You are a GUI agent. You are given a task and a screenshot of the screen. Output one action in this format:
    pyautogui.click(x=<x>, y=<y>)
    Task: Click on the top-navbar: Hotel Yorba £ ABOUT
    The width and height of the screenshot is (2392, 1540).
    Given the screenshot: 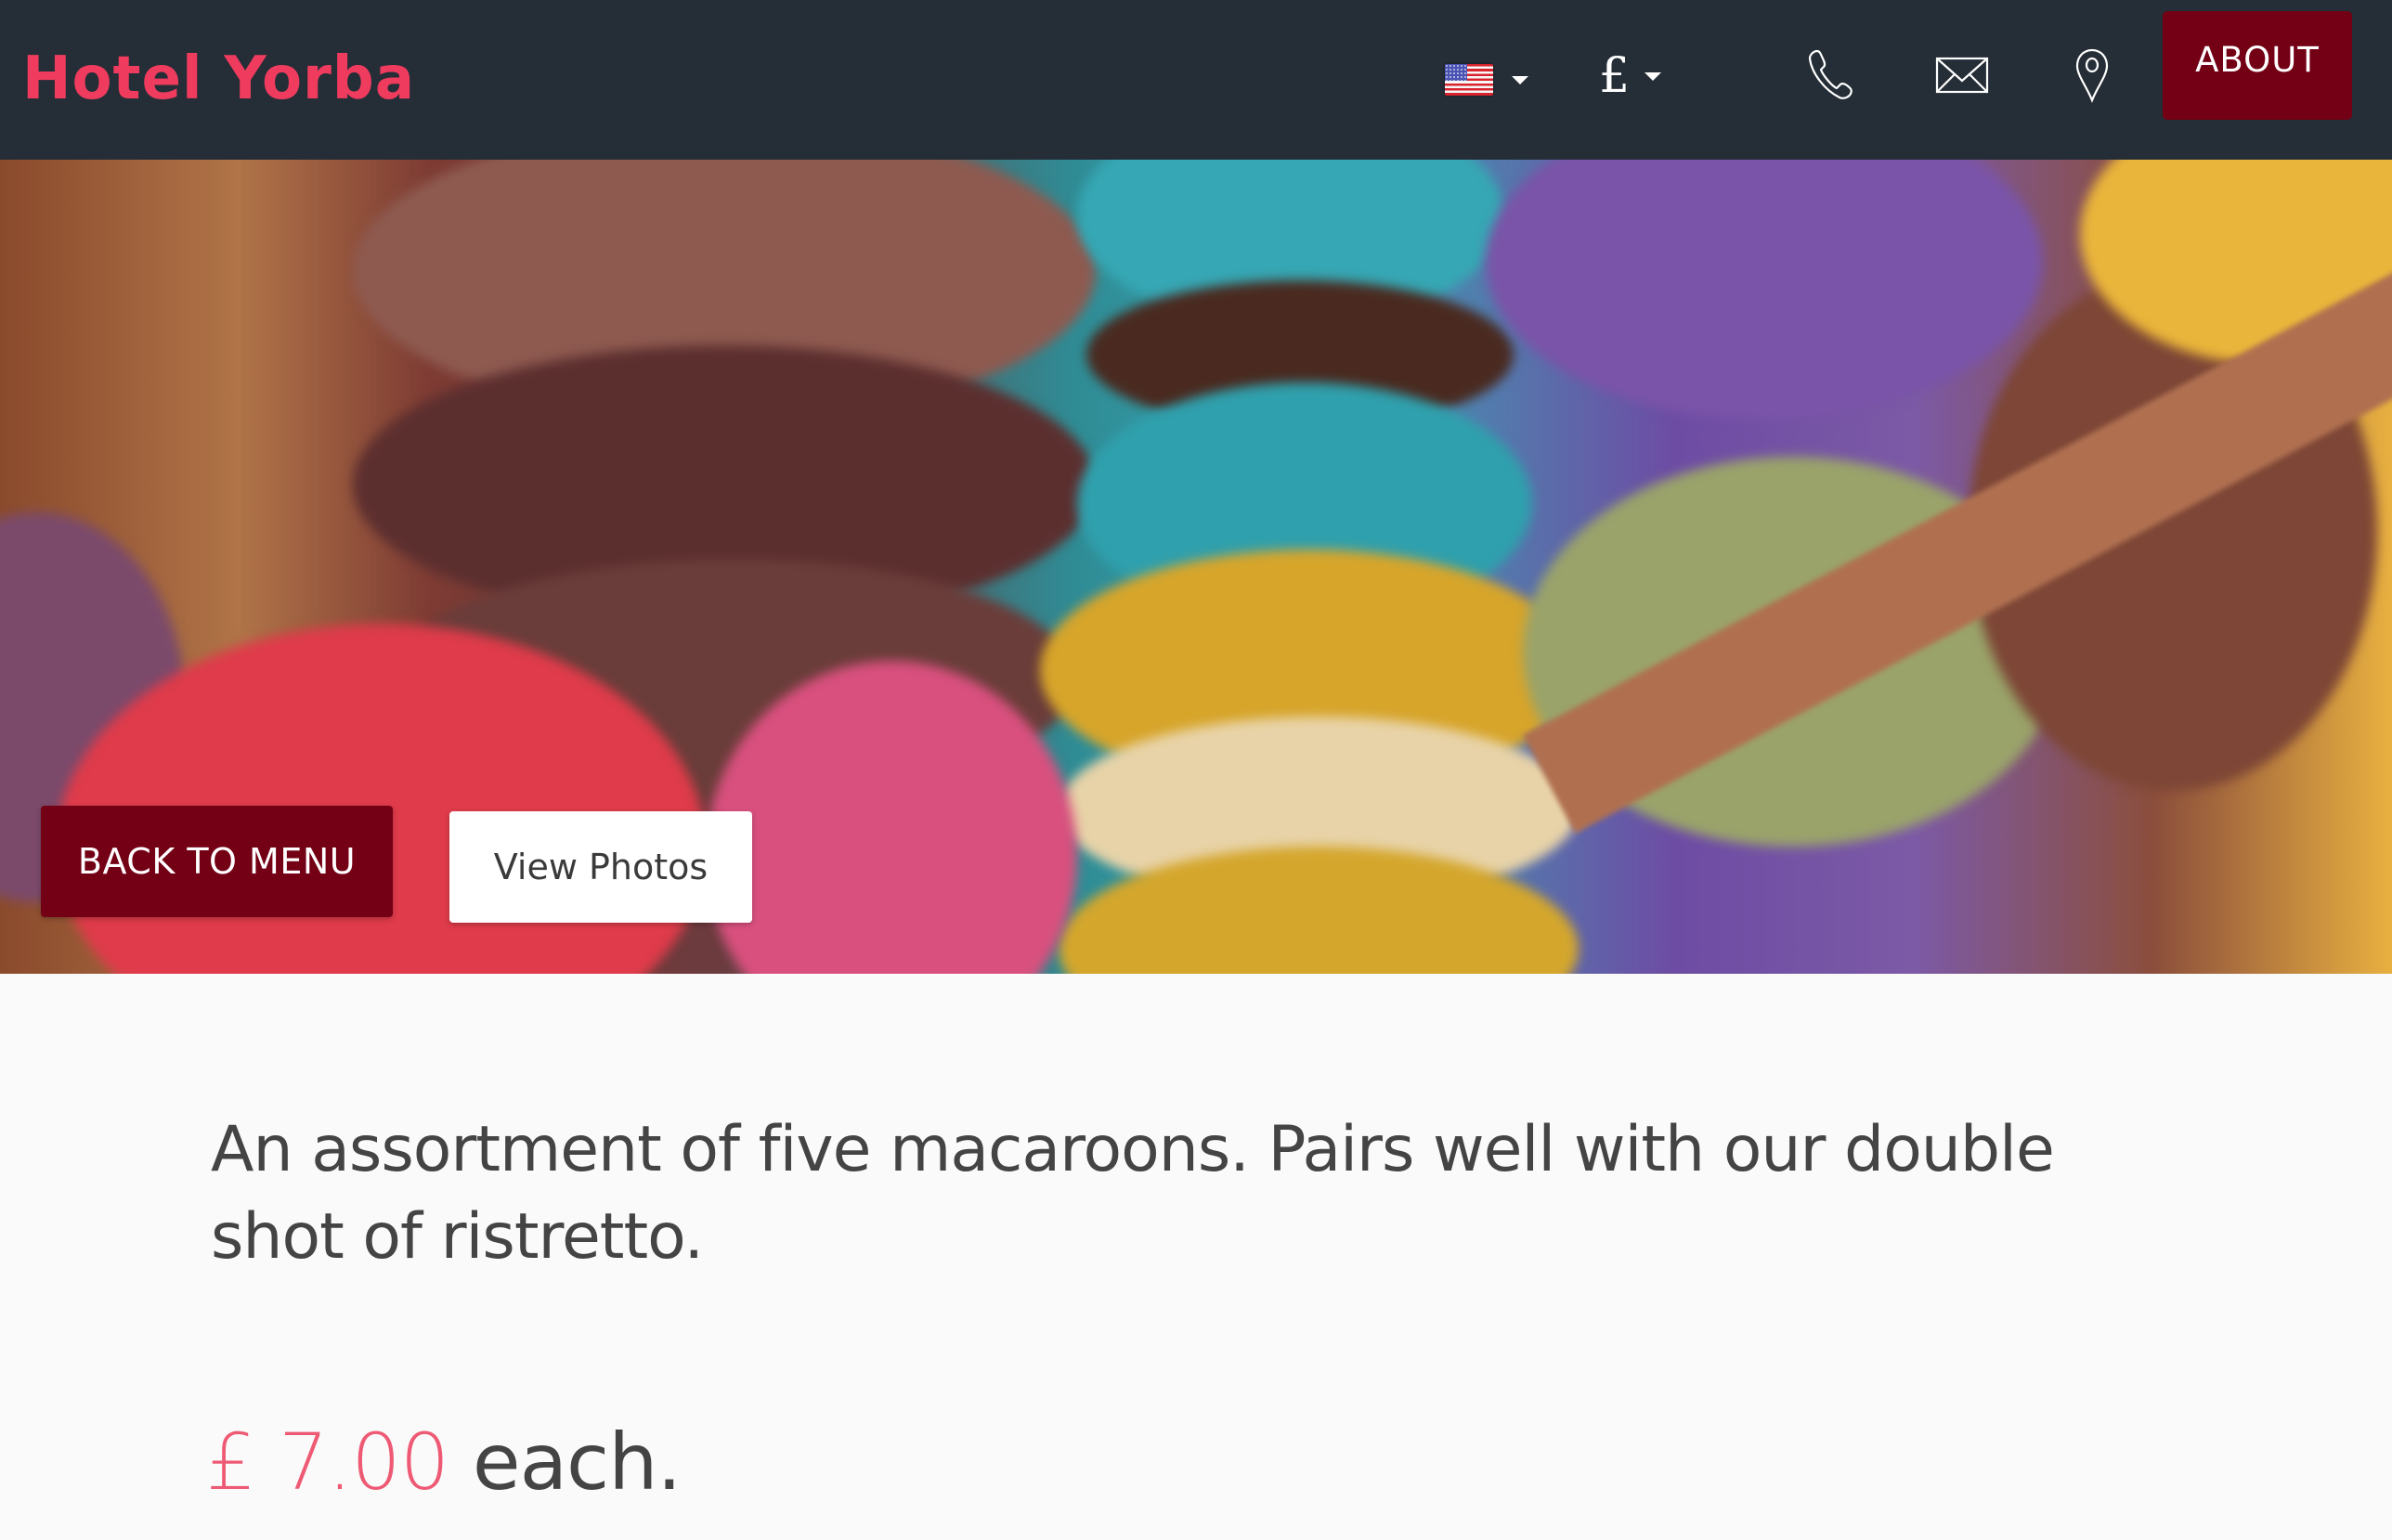 What is the action you would take?
    pyautogui.click(x=1196, y=80)
    